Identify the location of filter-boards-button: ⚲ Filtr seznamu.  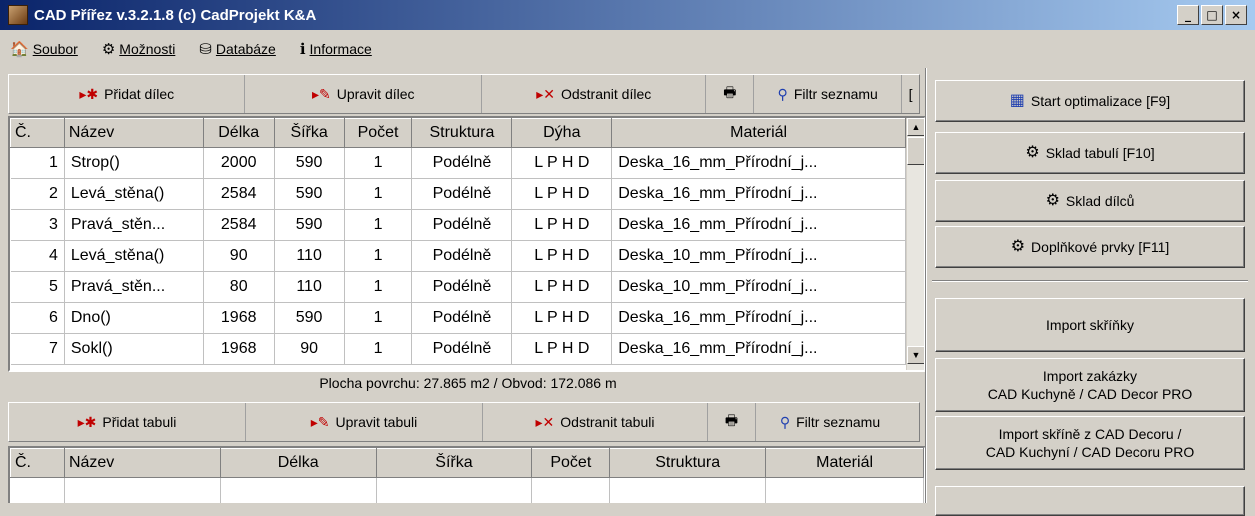
(830, 422).